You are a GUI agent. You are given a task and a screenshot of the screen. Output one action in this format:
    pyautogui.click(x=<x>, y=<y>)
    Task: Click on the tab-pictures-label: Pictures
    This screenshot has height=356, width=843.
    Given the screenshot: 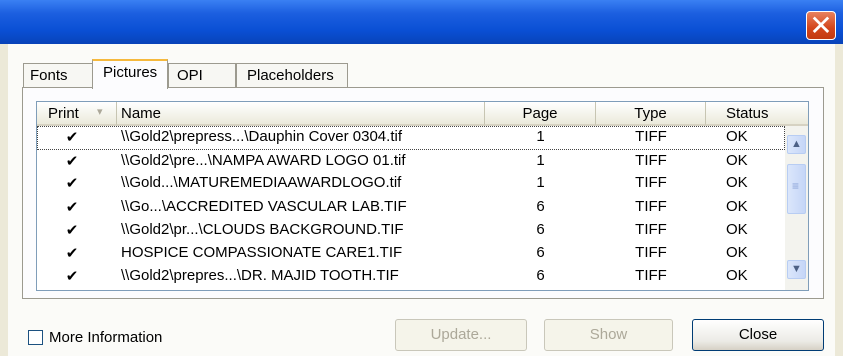 What is the action you would take?
    pyautogui.click(x=130, y=72)
    